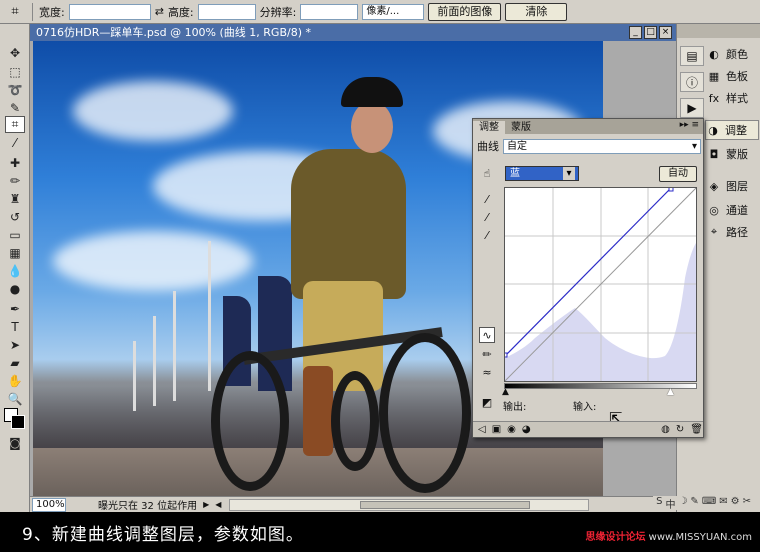  I want to click on black-input-slider-icon: ▲, so click(505, 392).